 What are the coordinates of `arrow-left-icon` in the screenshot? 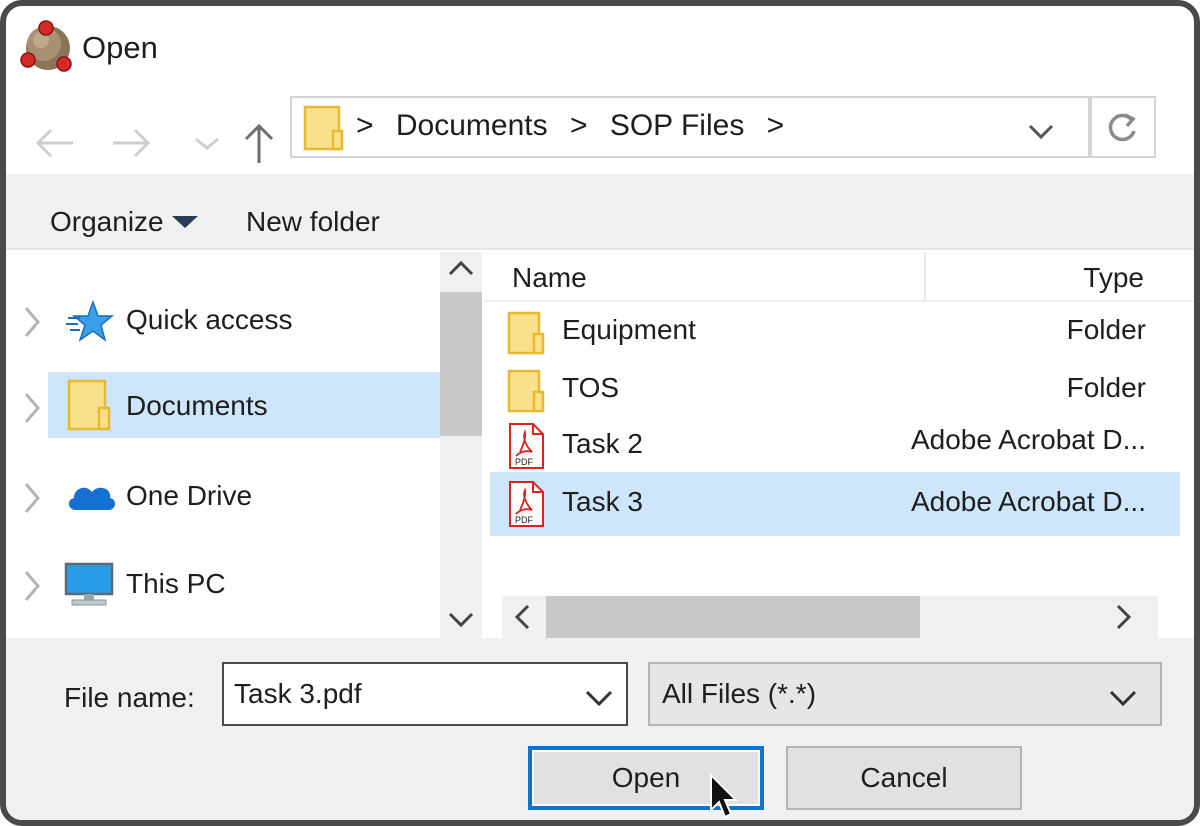 It's located at (54, 143).